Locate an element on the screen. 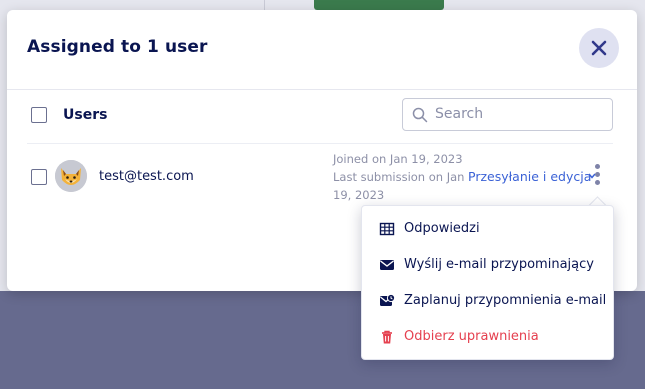  search-icon is located at coordinates (420, 115).